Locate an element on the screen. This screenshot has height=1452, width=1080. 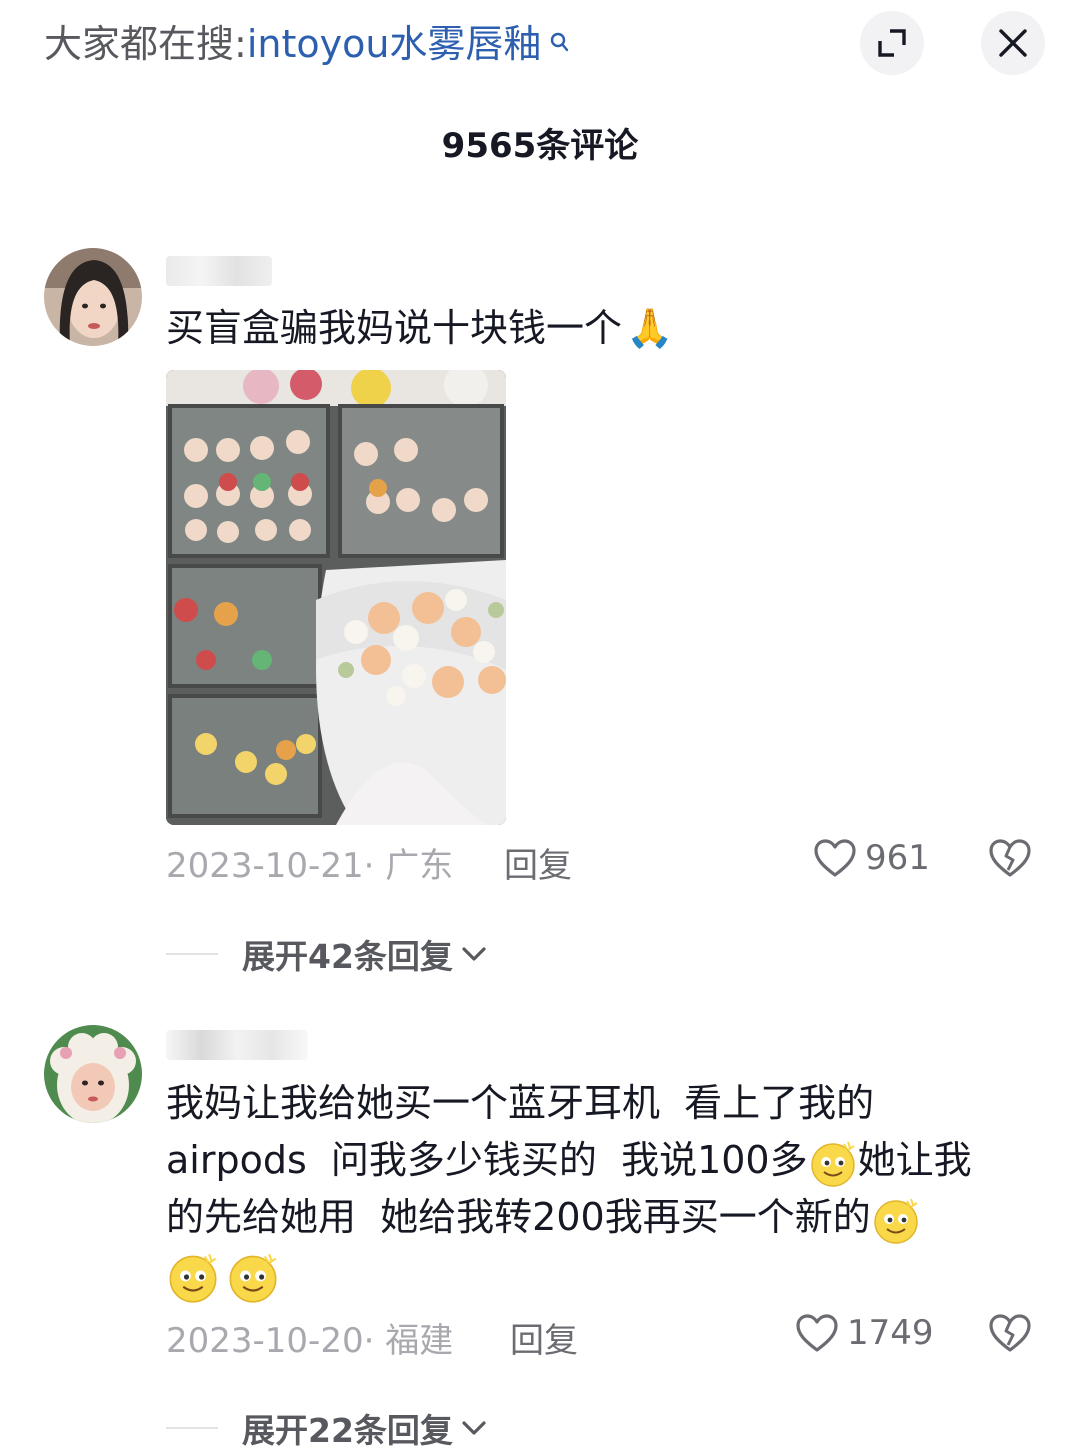
close-icon is located at coordinates (1013, 43).